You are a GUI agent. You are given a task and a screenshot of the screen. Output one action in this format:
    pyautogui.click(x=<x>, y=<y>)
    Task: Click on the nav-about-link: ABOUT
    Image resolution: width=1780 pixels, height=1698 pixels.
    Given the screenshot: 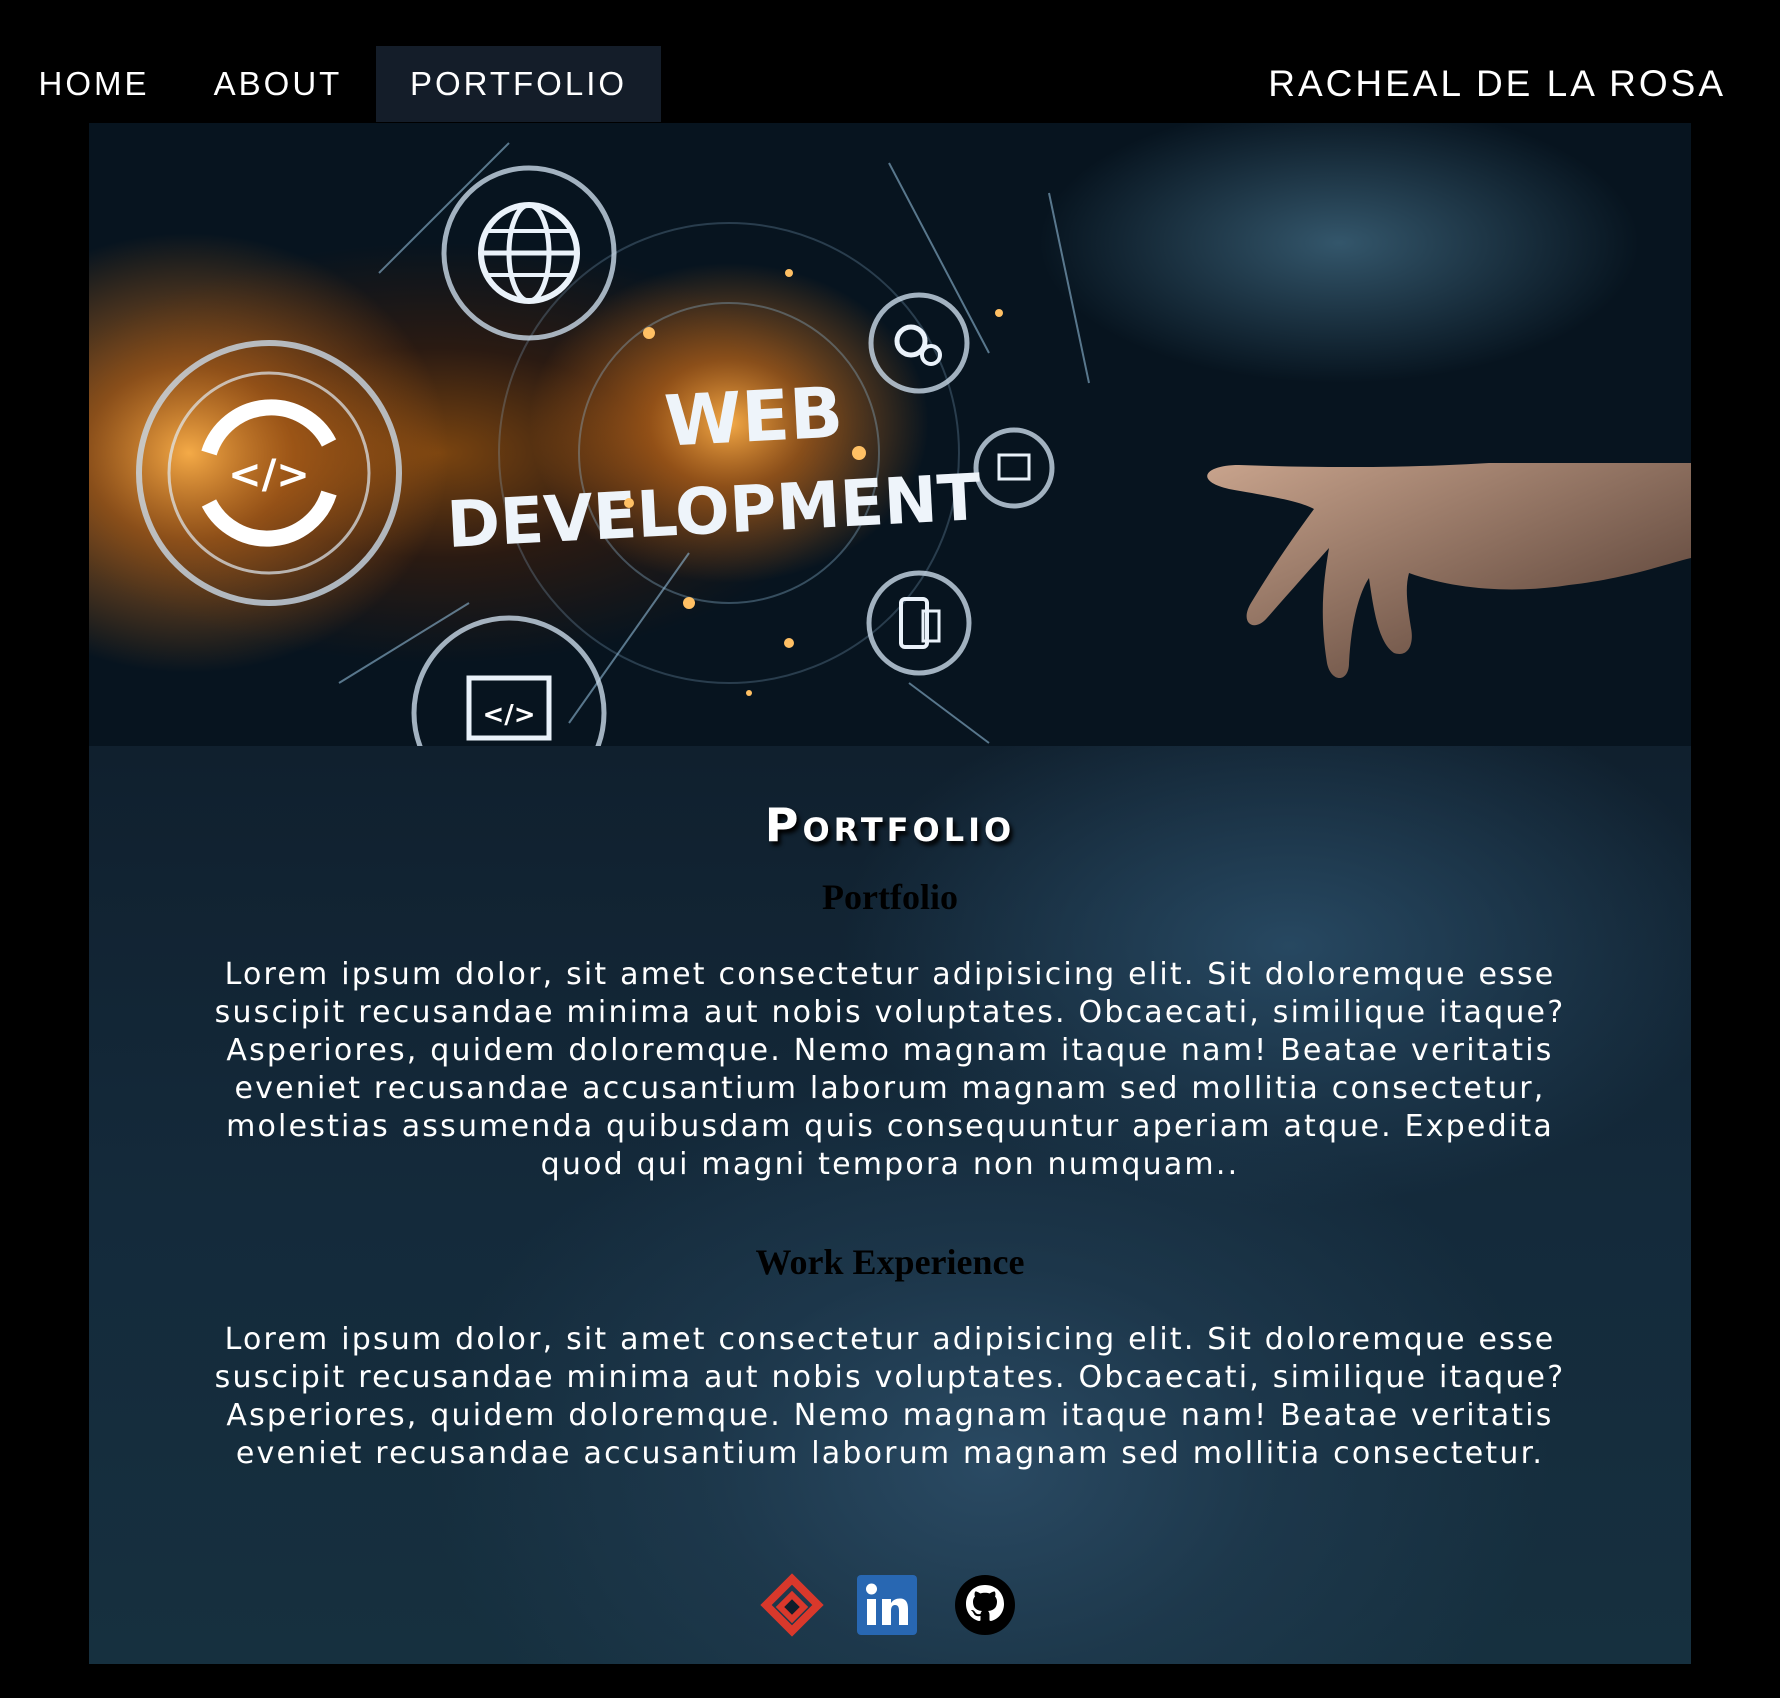 What is the action you would take?
    pyautogui.click(x=278, y=84)
    